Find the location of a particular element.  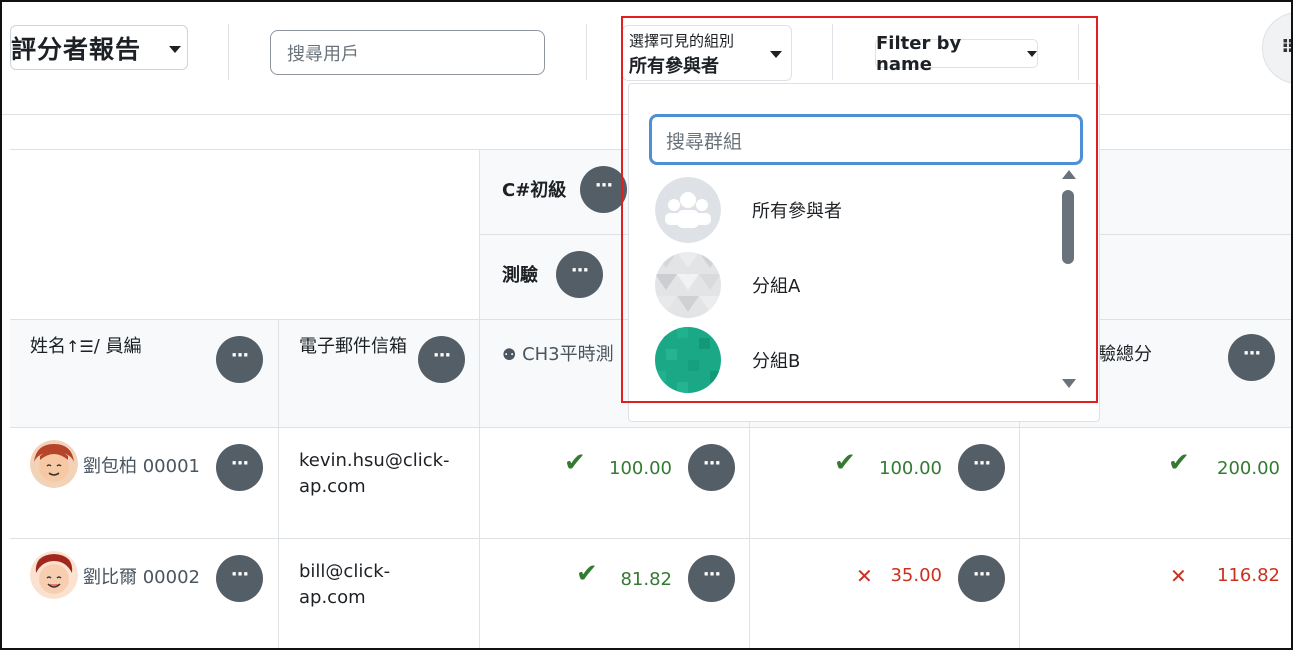

grade-value: 200.00 is located at coordinates (1248, 468).